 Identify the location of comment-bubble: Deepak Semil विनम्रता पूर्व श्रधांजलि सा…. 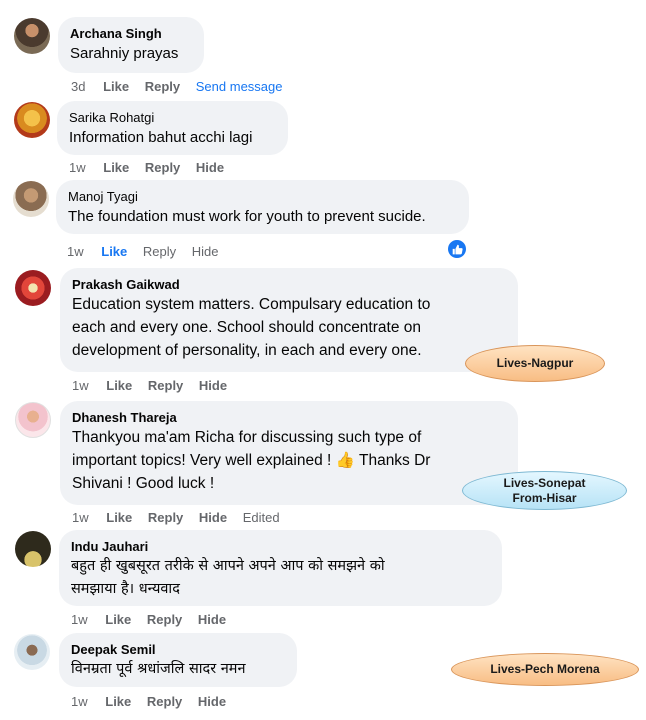
(178, 660).